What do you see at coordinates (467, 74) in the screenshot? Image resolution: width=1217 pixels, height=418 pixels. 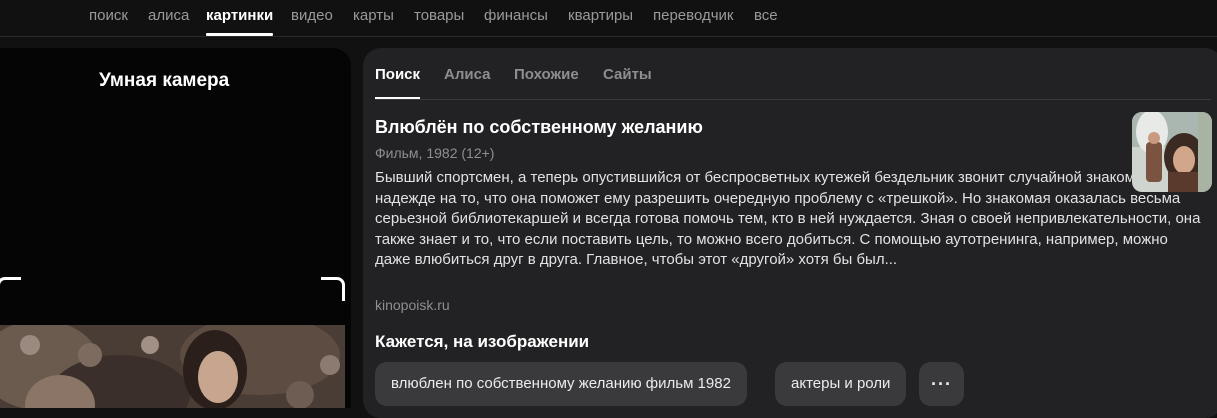 I see `tab-alice: Алиса` at bounding box center [467, 74].